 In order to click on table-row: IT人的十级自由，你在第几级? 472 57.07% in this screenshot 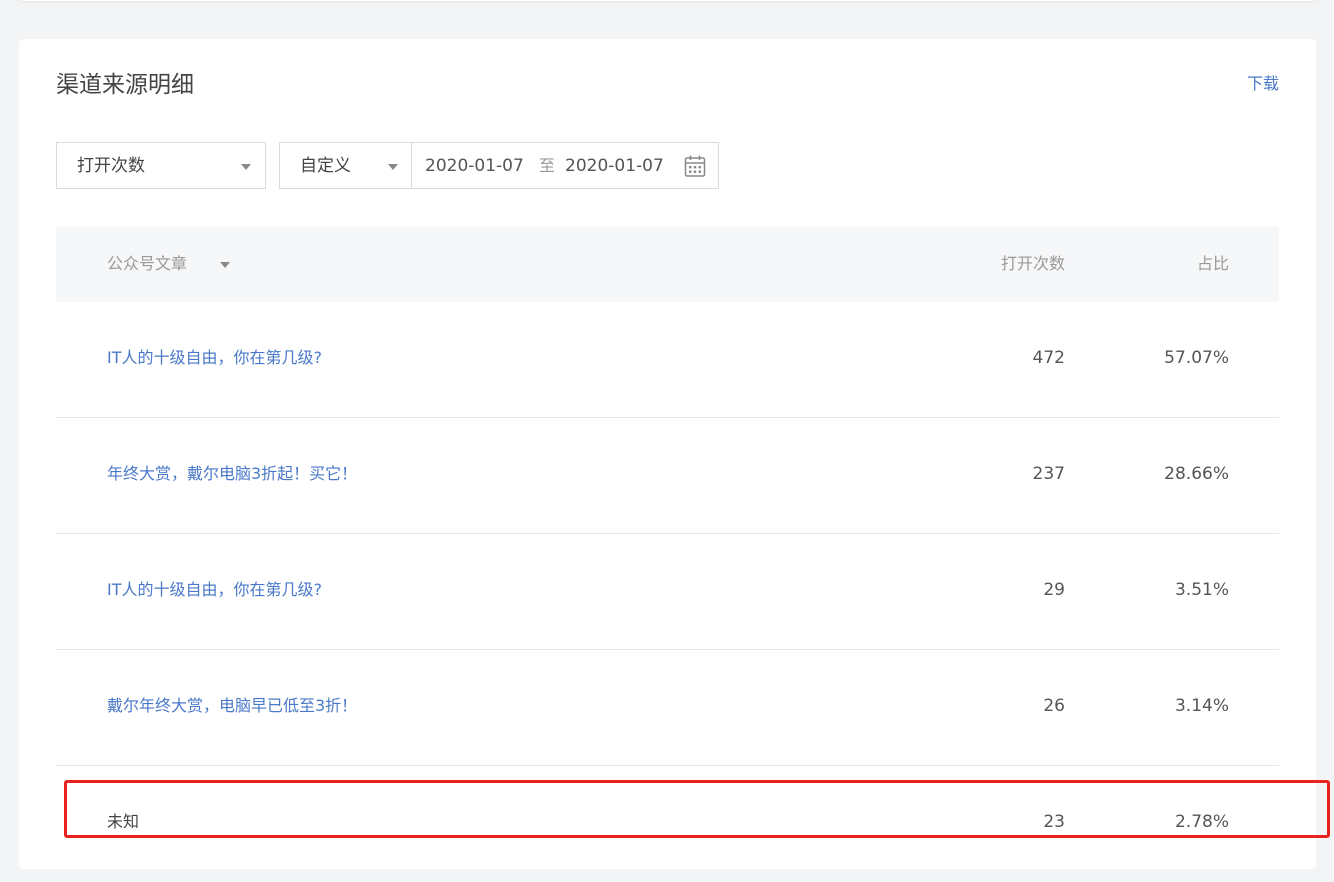, I will do `click(667, 360)`.